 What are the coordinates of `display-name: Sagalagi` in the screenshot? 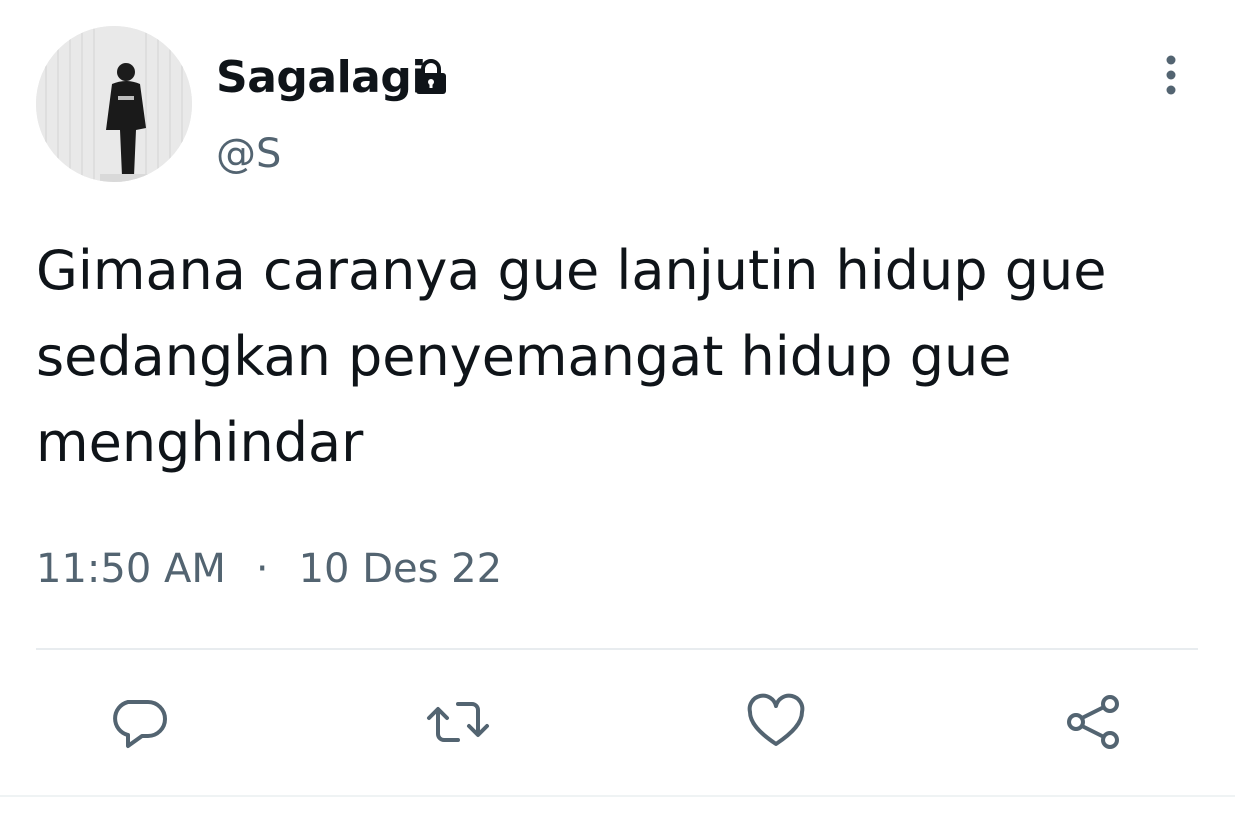 It's located at (321, 78).